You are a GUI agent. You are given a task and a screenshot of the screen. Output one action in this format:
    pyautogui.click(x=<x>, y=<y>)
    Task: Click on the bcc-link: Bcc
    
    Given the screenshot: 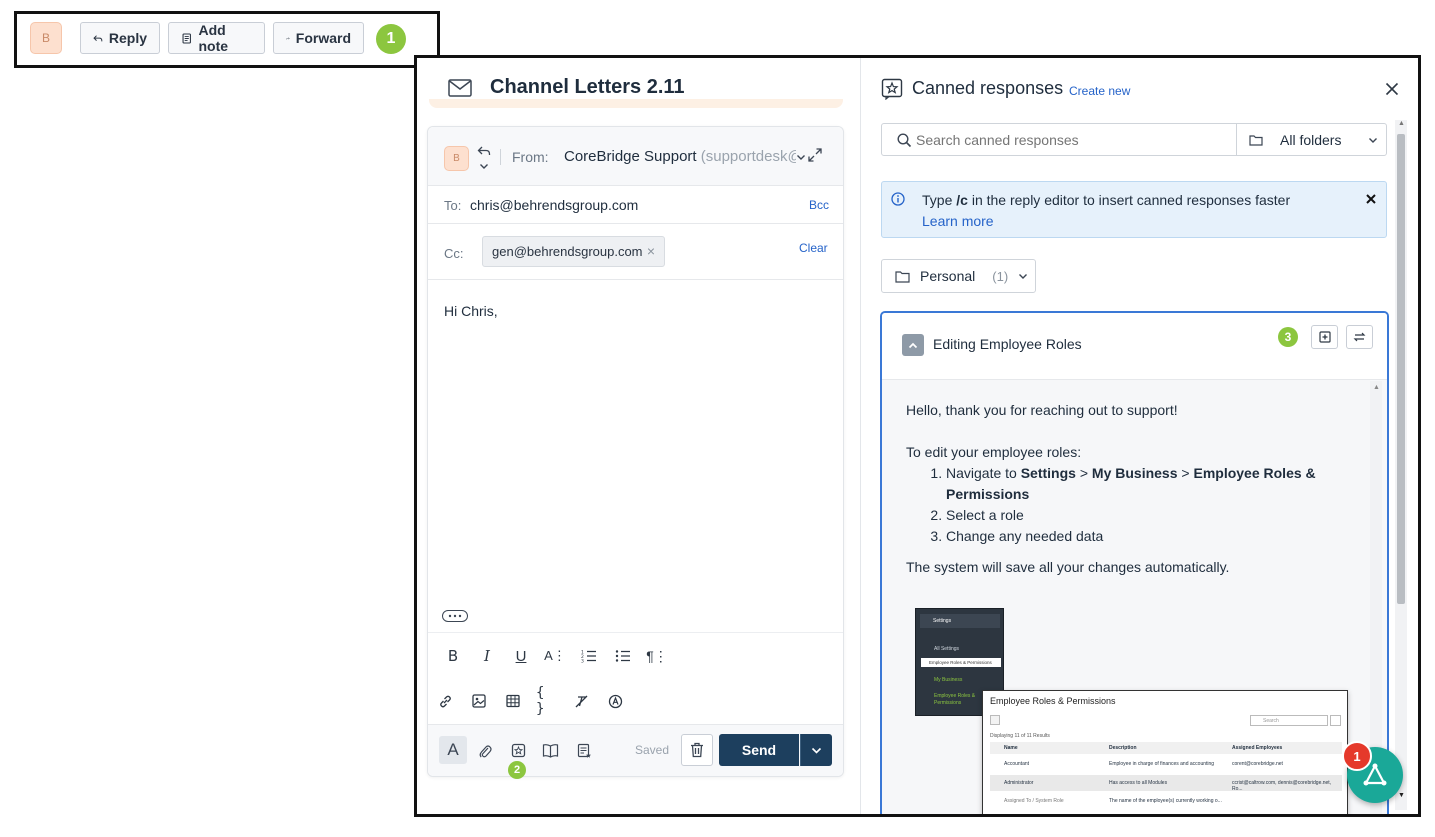 What is the action you would take?
    pyautogui.click(x=819, y=205)
    